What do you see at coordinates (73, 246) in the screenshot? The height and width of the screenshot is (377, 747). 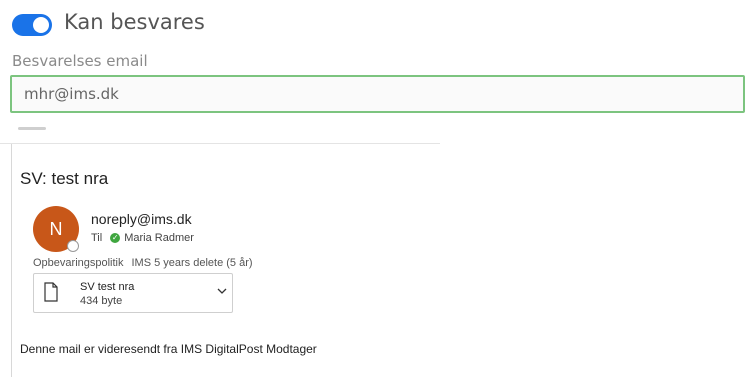 I see `presence-icon` at bounding box center [73, 246].